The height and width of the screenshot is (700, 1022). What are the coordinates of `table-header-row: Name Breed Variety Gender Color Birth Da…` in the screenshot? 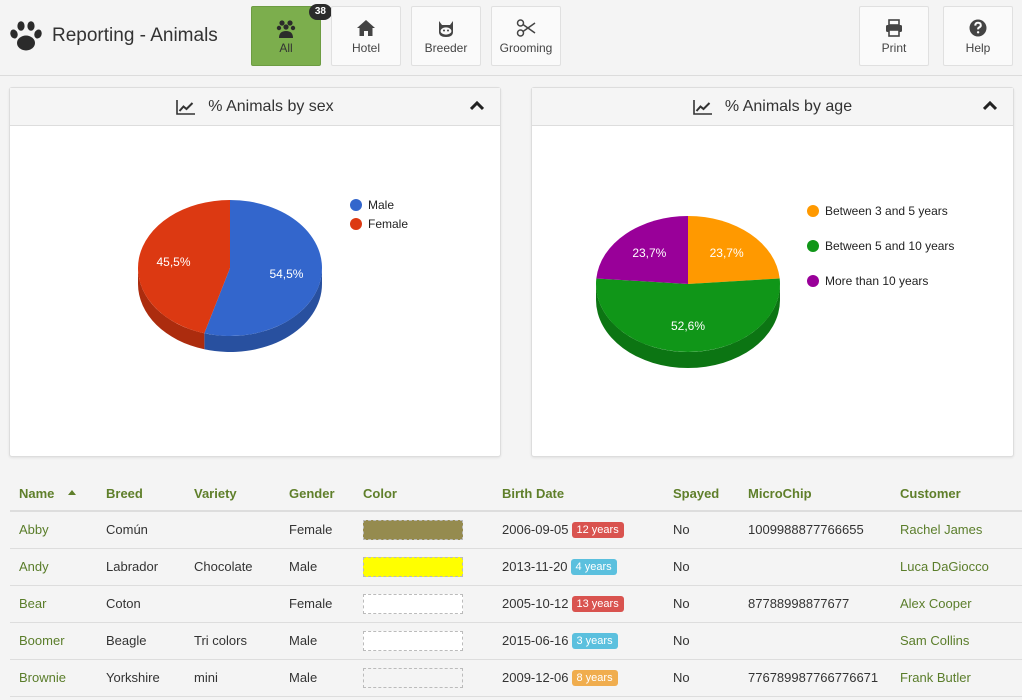 It's located at (516, 494).